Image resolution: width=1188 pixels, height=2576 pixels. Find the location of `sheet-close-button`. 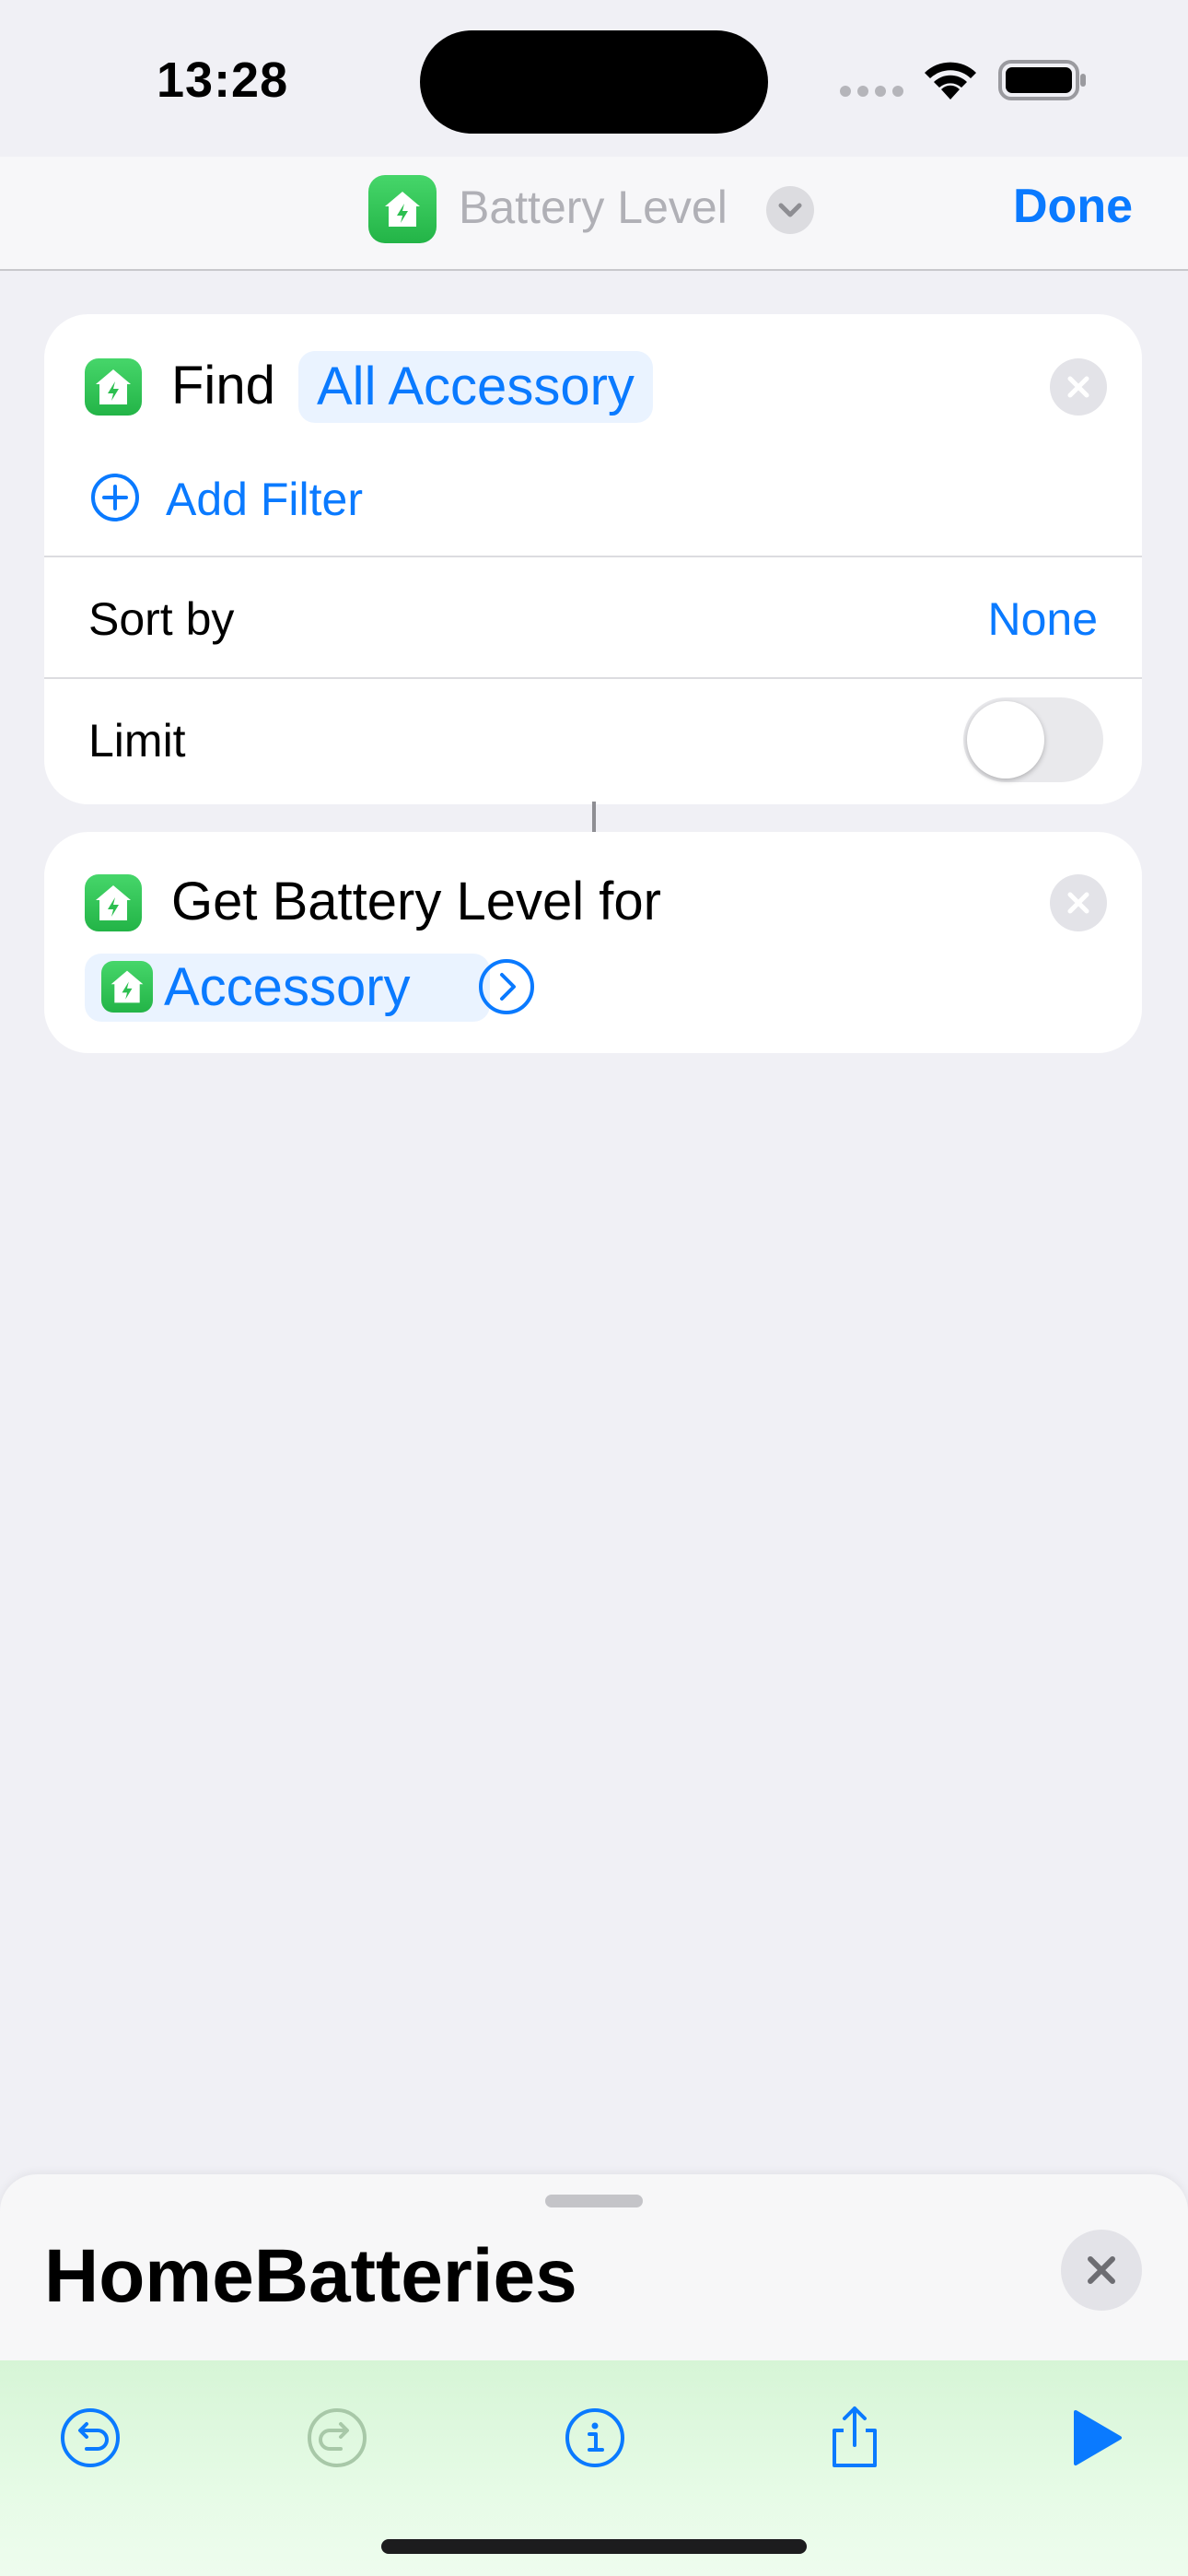

sheet-close-button is located at coordinates (1101, 2270).